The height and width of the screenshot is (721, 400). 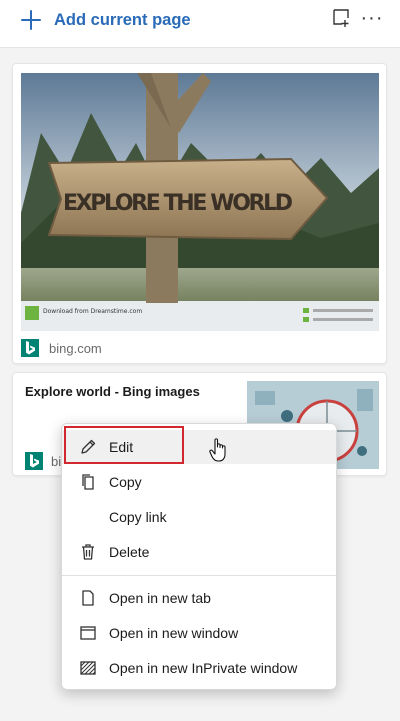 What do you see at coordinates (199, 482) in the screenshot?
I see `menu-item-copy: Copy` at bounding box center [199, 482].